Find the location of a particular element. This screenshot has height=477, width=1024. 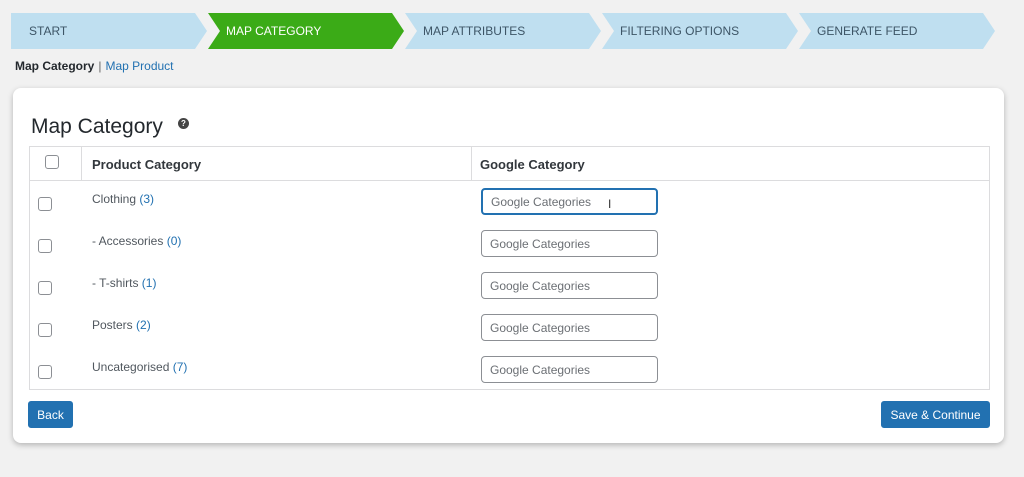

category-count: (2) is located at coordinates (143, 325).